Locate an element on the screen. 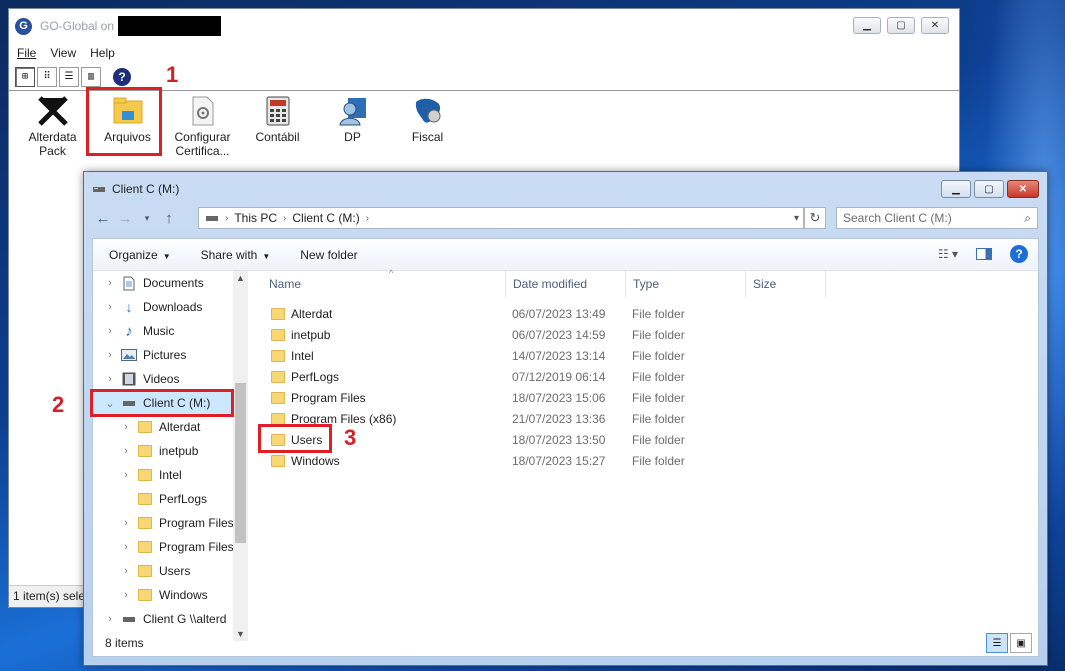 This screenshot has height=671, width=1065. details-view-button: ☰ is located at coordinates (997, 643).